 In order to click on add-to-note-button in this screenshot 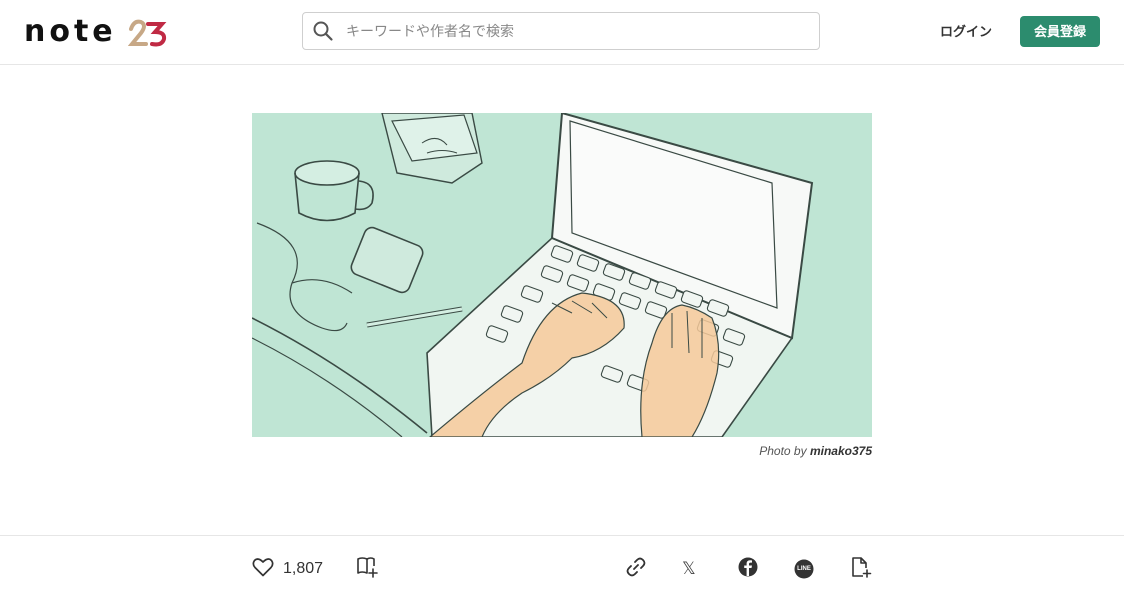, I will do `click(861, 569)`.